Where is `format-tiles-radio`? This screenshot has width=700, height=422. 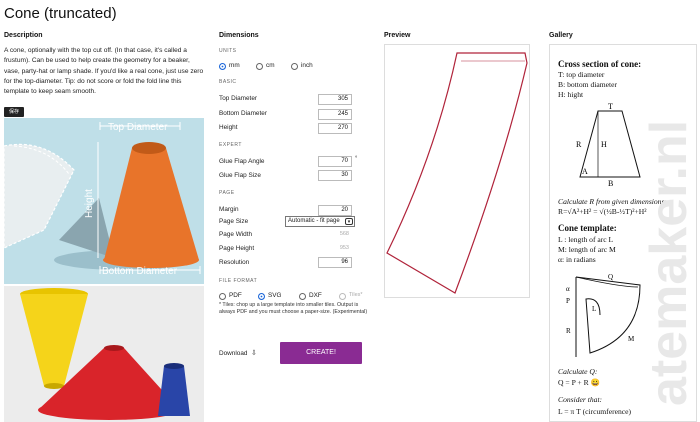
format-tiles-radio is located at coordinates (342, 296).